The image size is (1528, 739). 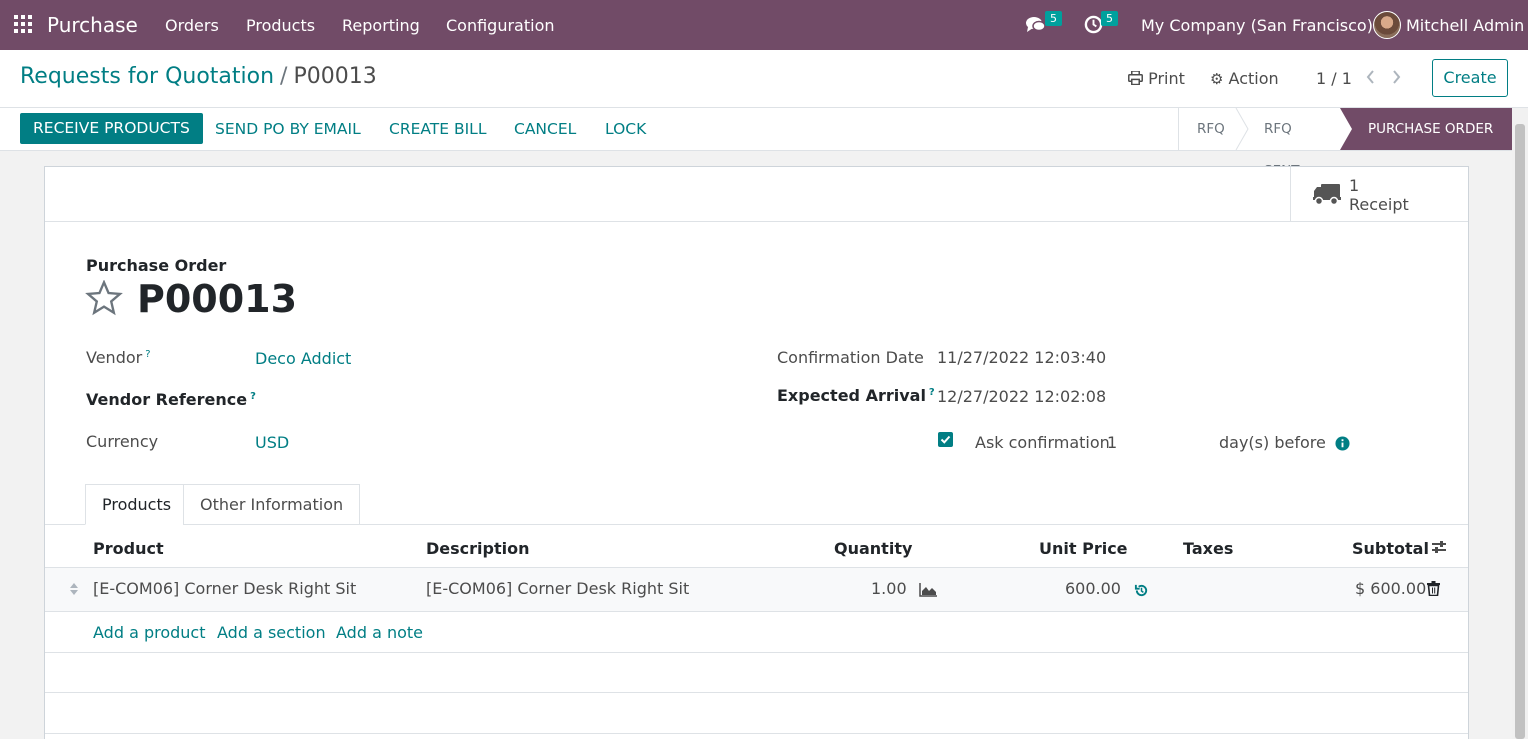 I want to click on days-before-label: day(s) before, so click(x=1272, y=442).